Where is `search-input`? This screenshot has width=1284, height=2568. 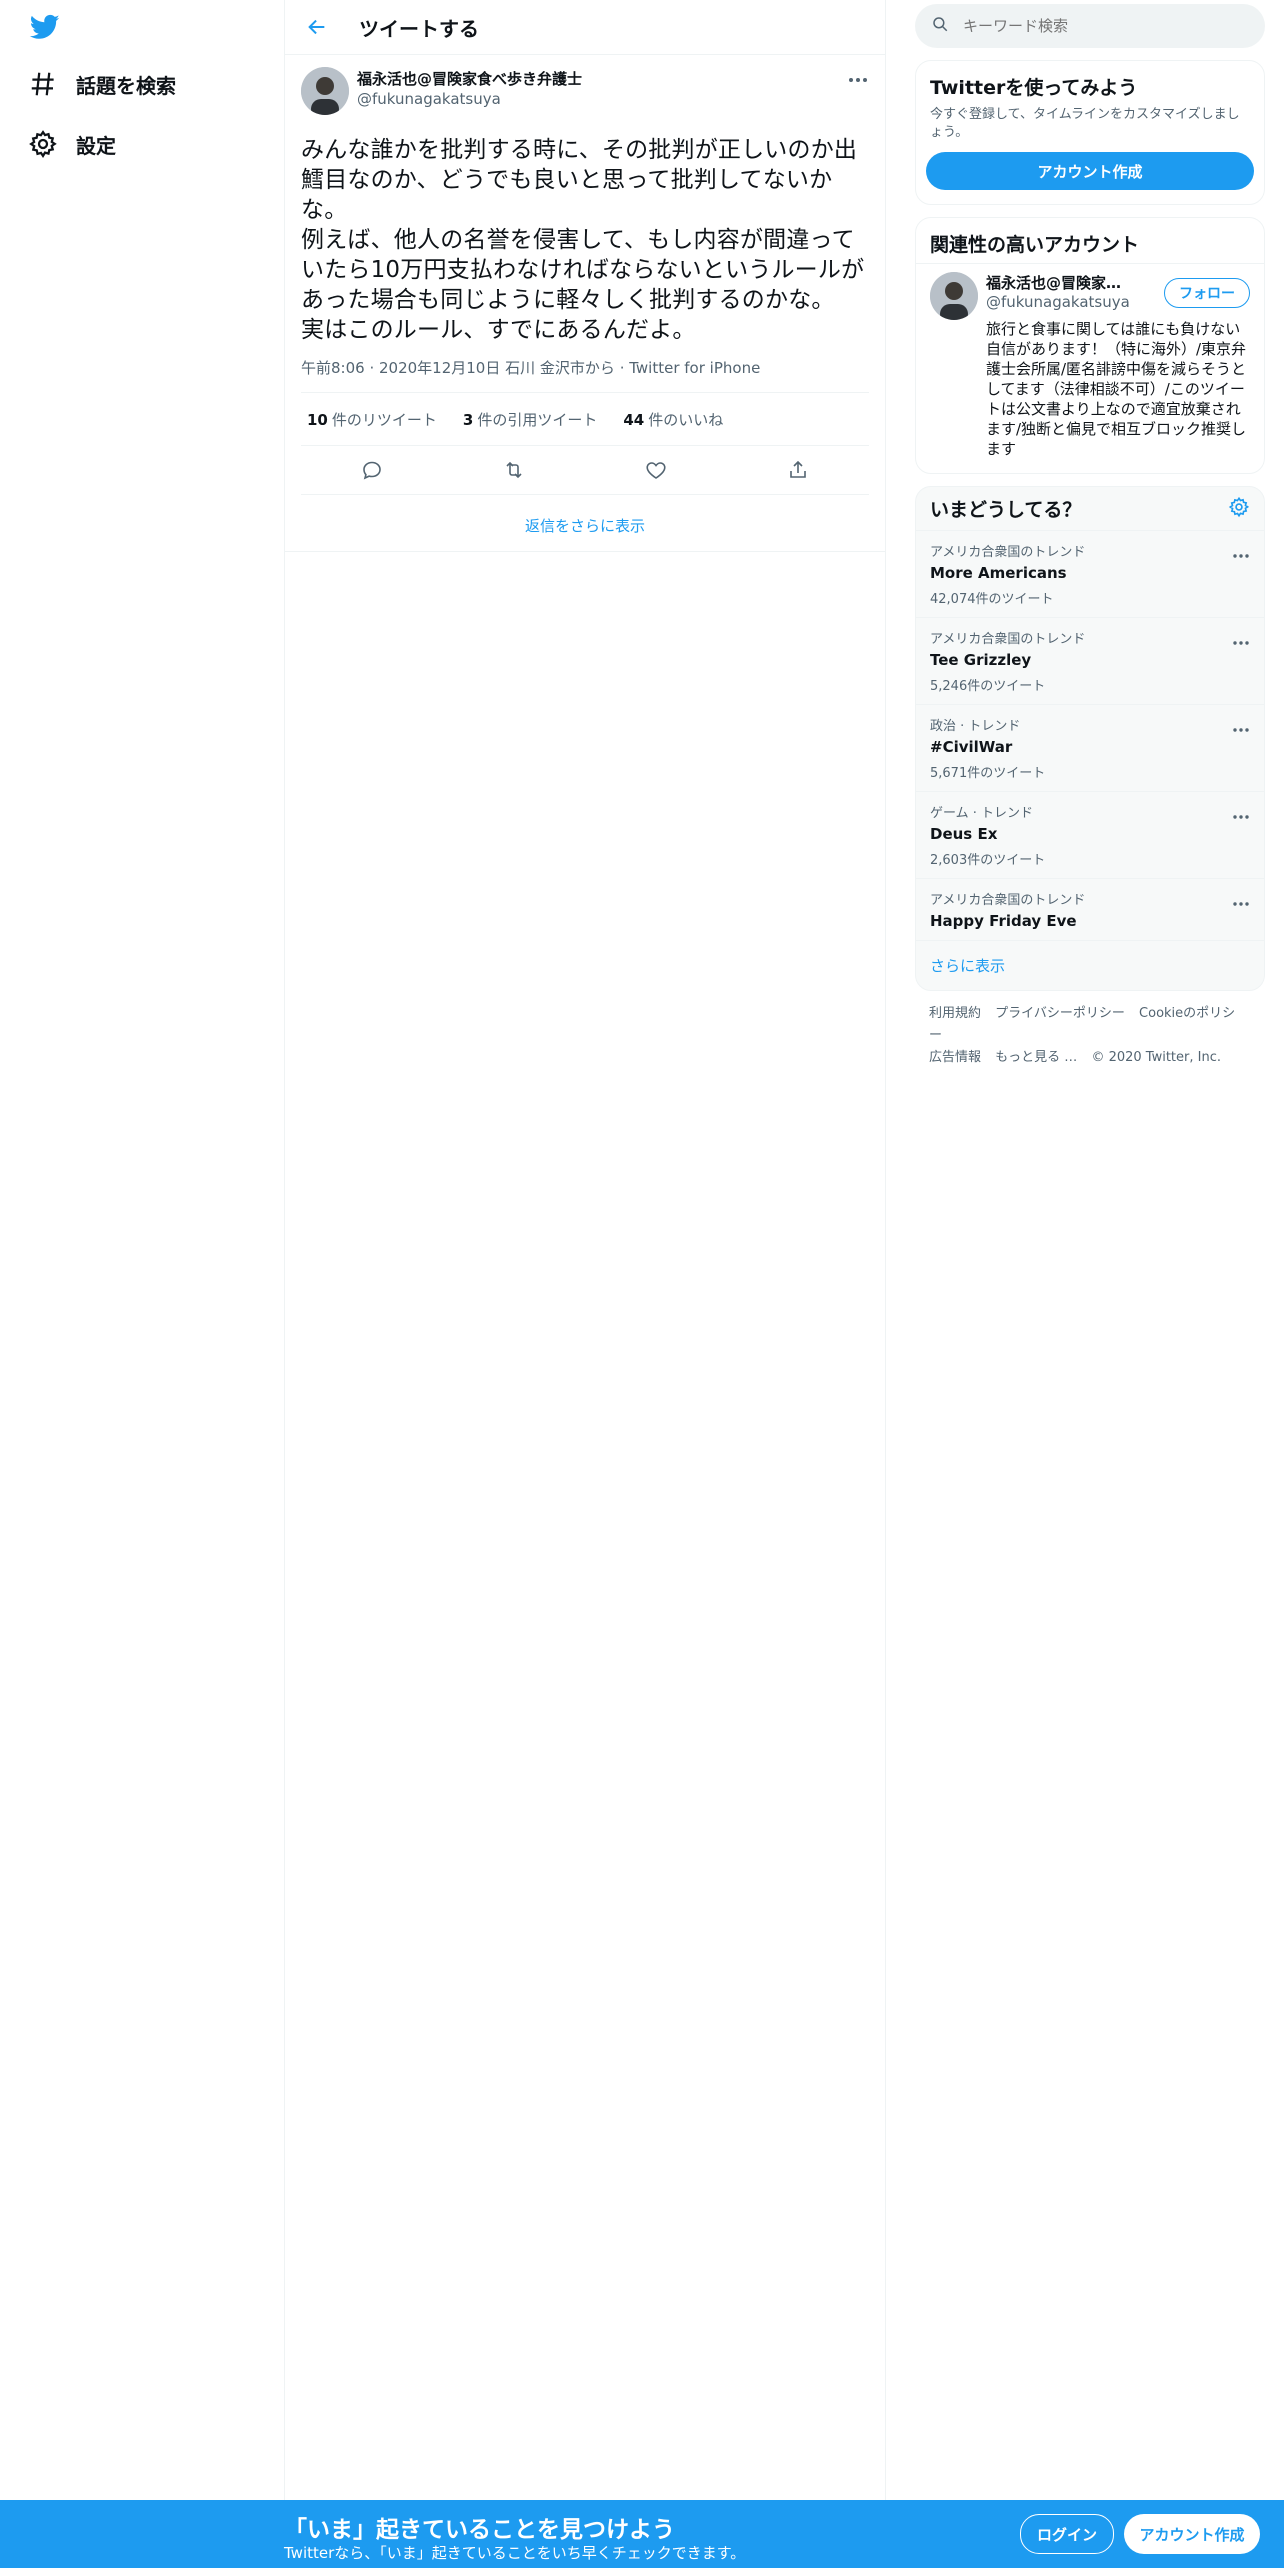 search-input is located at coordinates (1103, 26).